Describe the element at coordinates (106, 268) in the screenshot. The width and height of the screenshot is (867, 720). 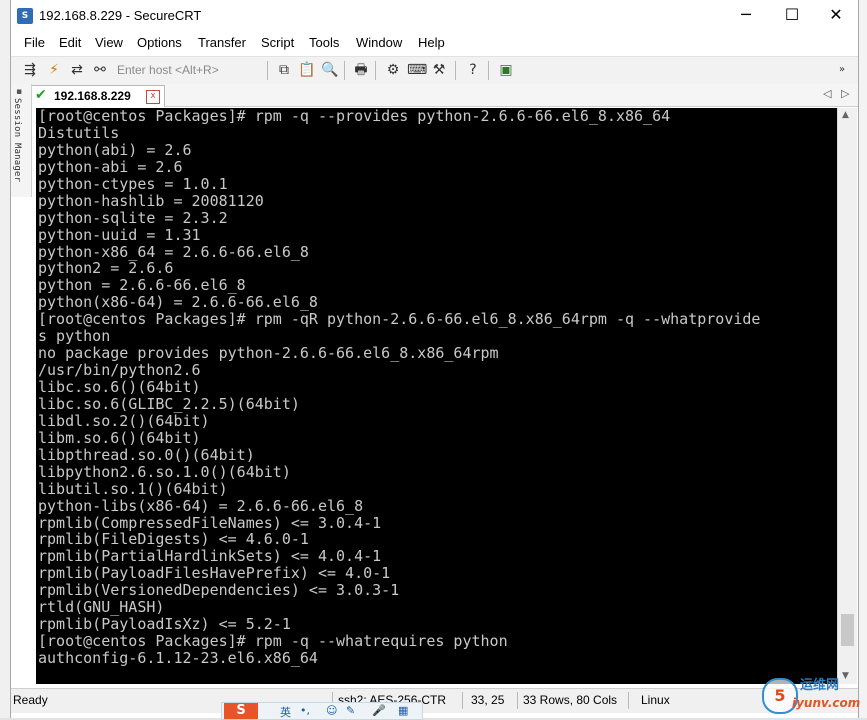
I see `terminal-line: python2 = 2.6.6` at that location.